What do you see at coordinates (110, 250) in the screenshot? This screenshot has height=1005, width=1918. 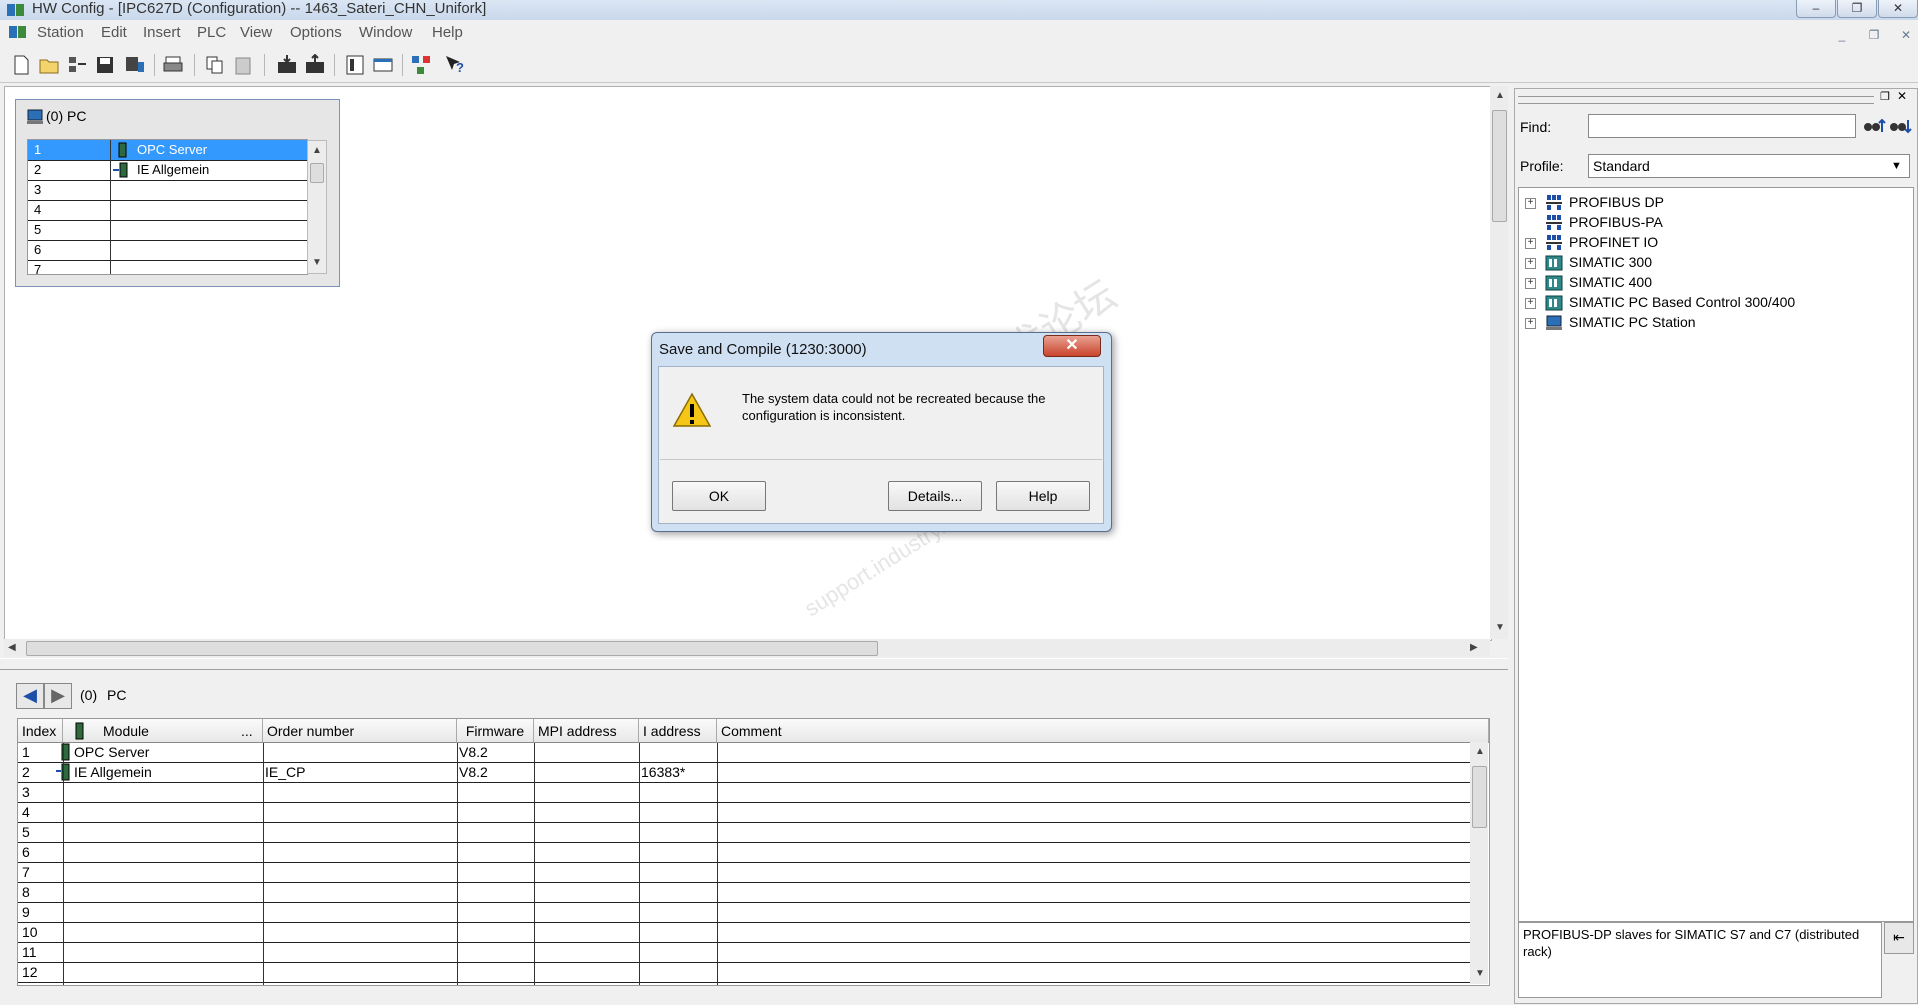 I see `column-divider` at bounding box center [110, 250].